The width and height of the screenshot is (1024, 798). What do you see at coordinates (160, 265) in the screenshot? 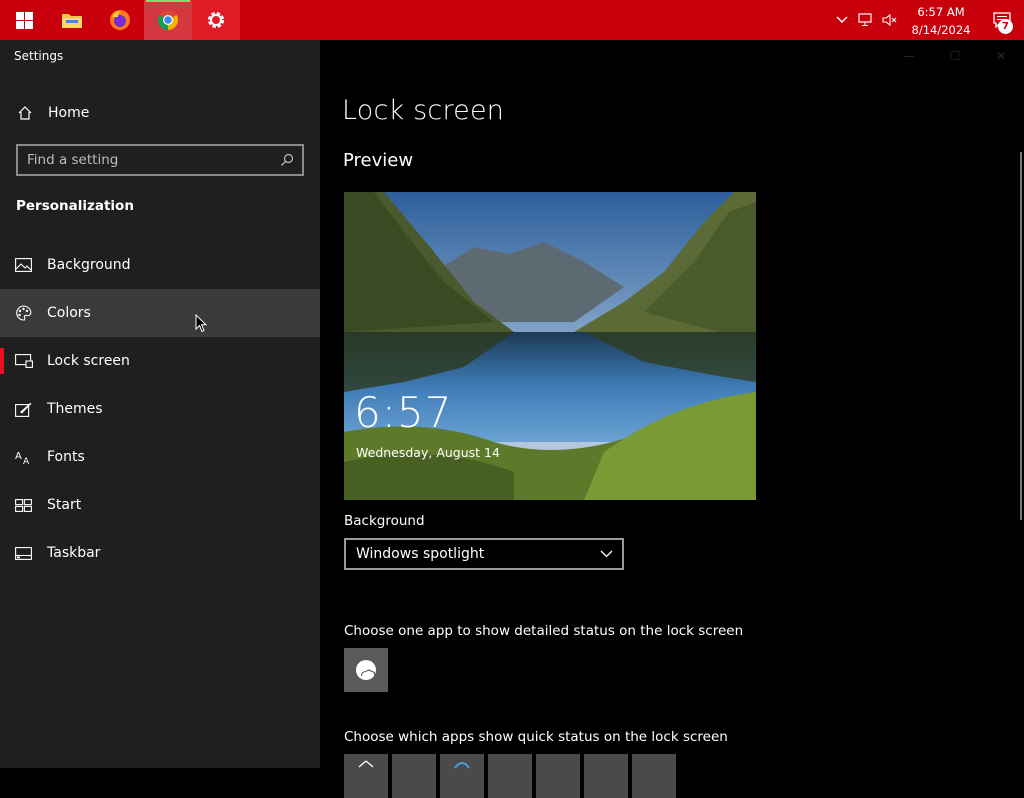
I see `sidebar-item-background: Background` at bounding box center [160, 265].